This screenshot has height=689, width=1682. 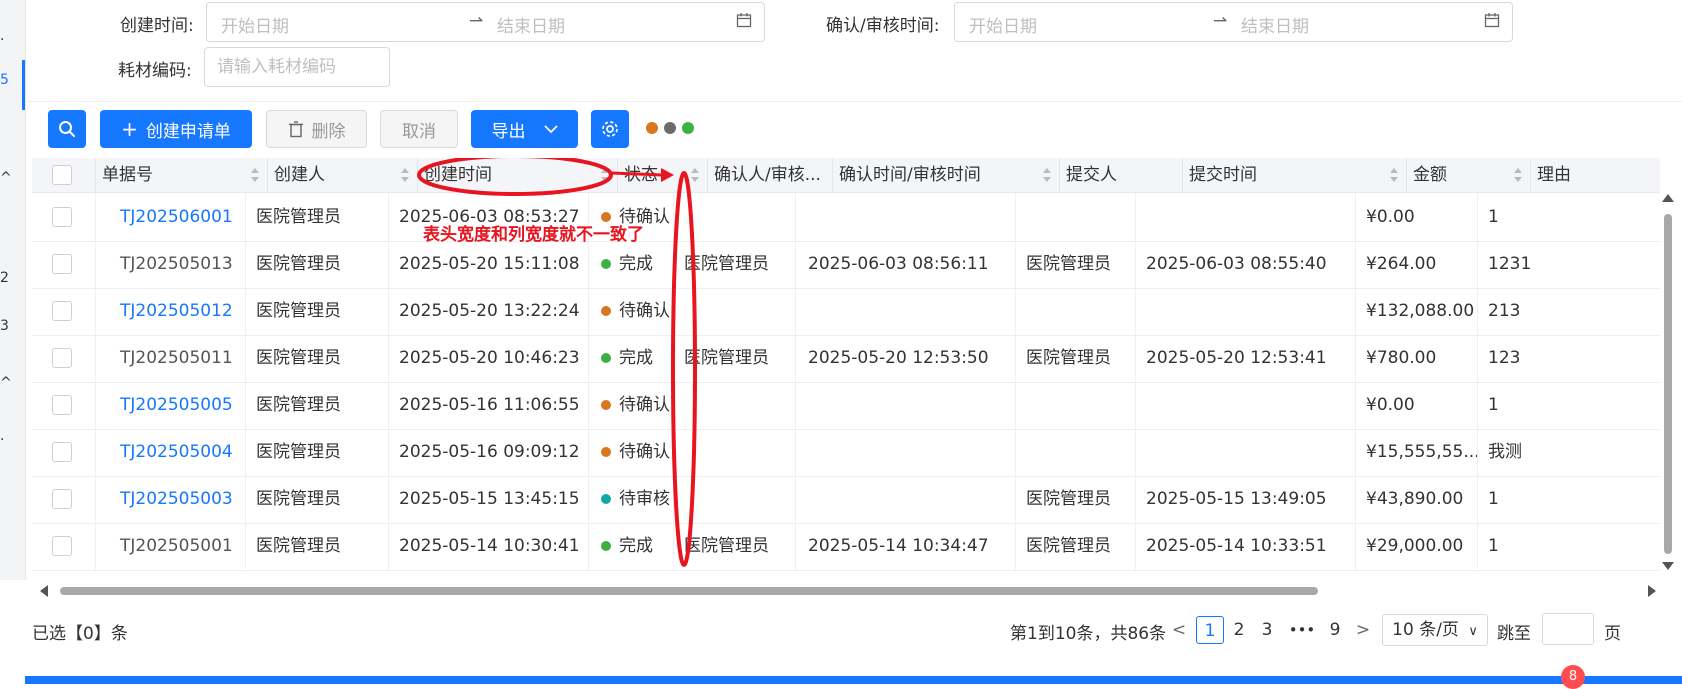 I want to click on vertical-scrollbar, so click(x=1668, y=383).